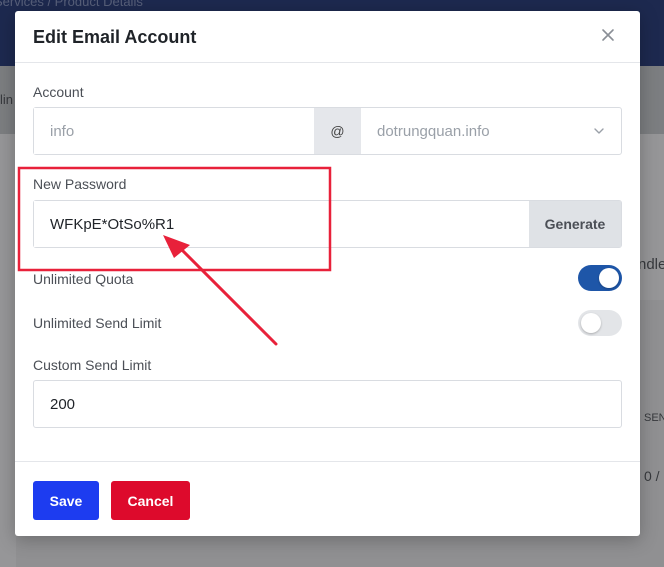 This screenshot has height=567, width=664. Describe the element at coordinates (491, 131) in the screenshot. I see `domain-select: dotrungquan.info` at that location.